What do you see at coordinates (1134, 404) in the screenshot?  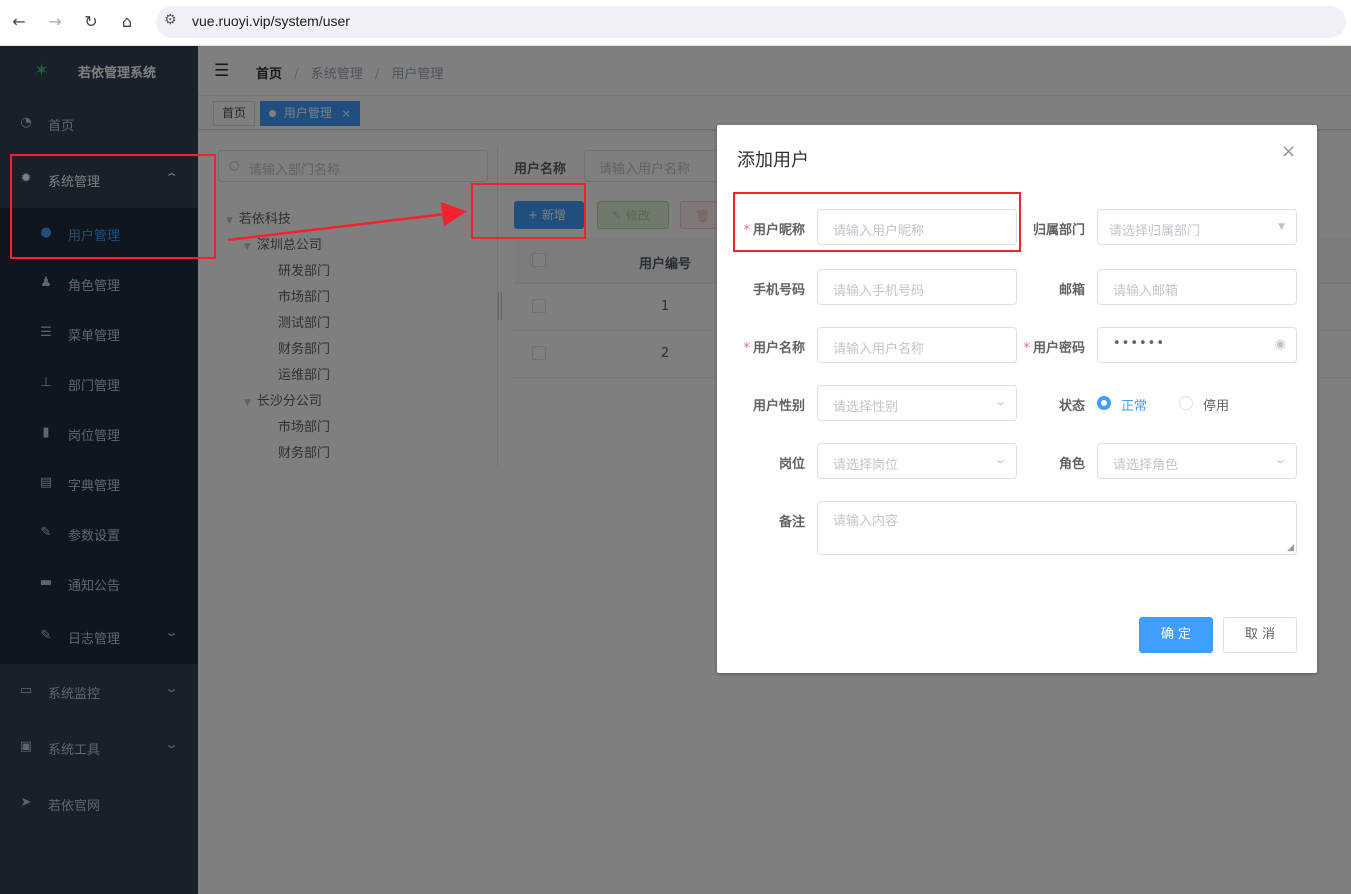 I see `status-normal-label: 正常` at bounding box center [1134, 404].